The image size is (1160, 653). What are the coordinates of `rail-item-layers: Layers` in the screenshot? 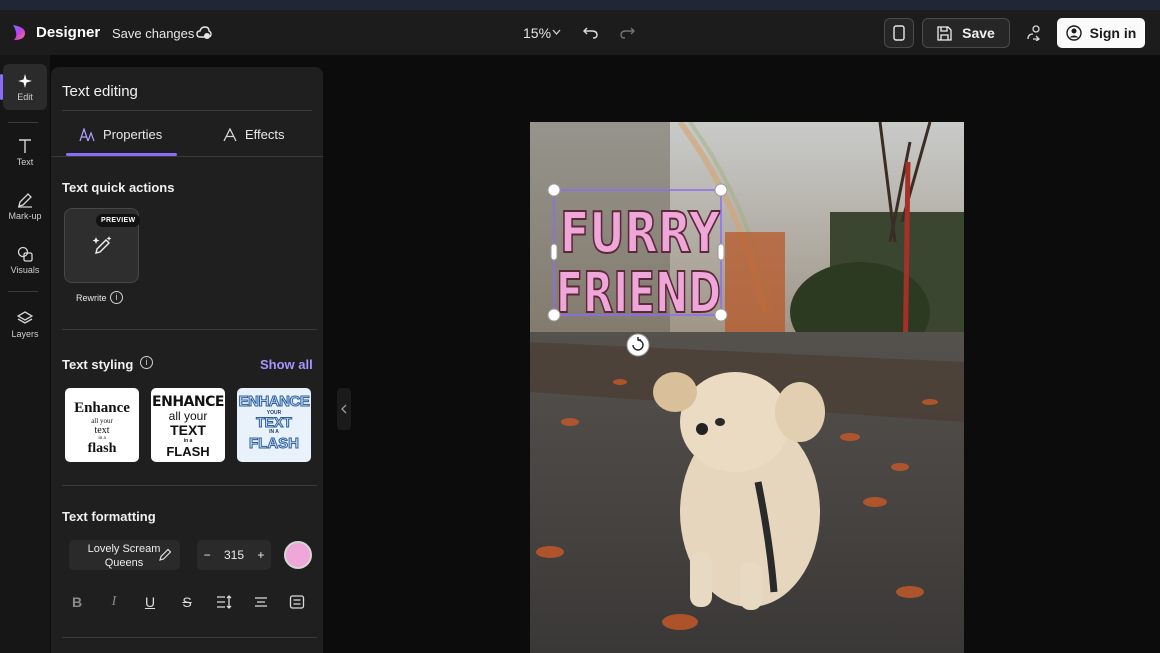 It's located at (25, 324).